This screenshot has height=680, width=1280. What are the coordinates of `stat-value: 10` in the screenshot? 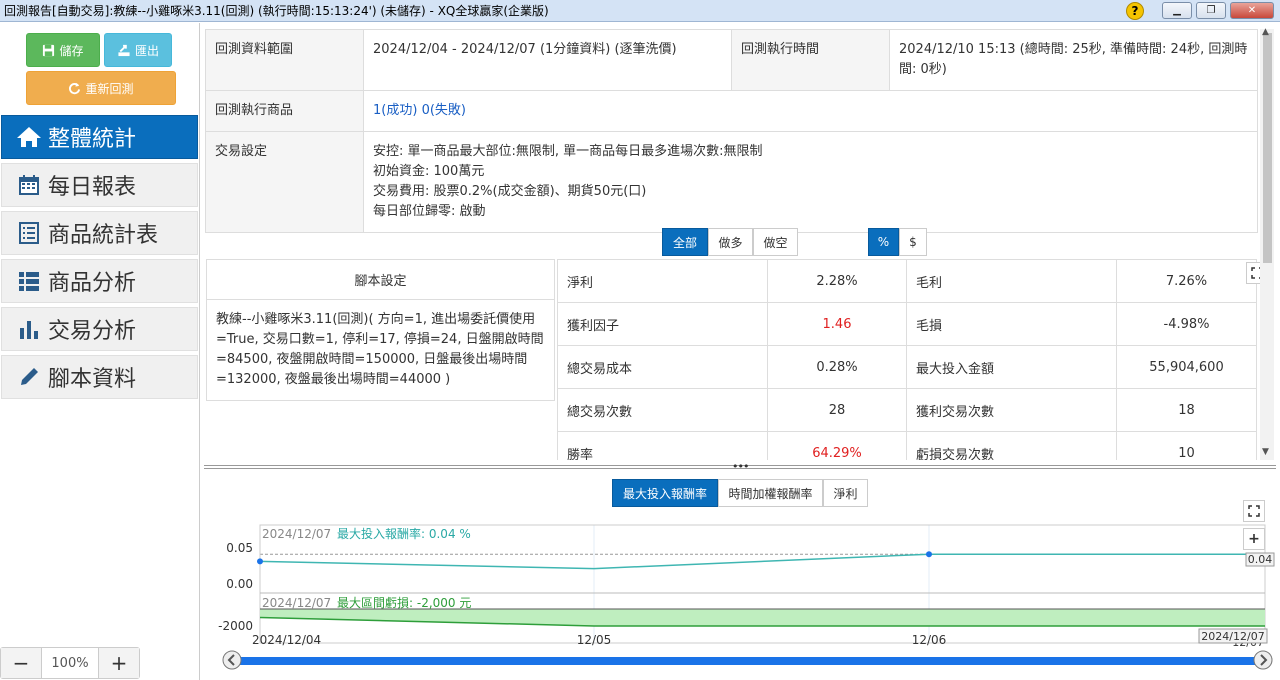 It's located at (1186, 445).